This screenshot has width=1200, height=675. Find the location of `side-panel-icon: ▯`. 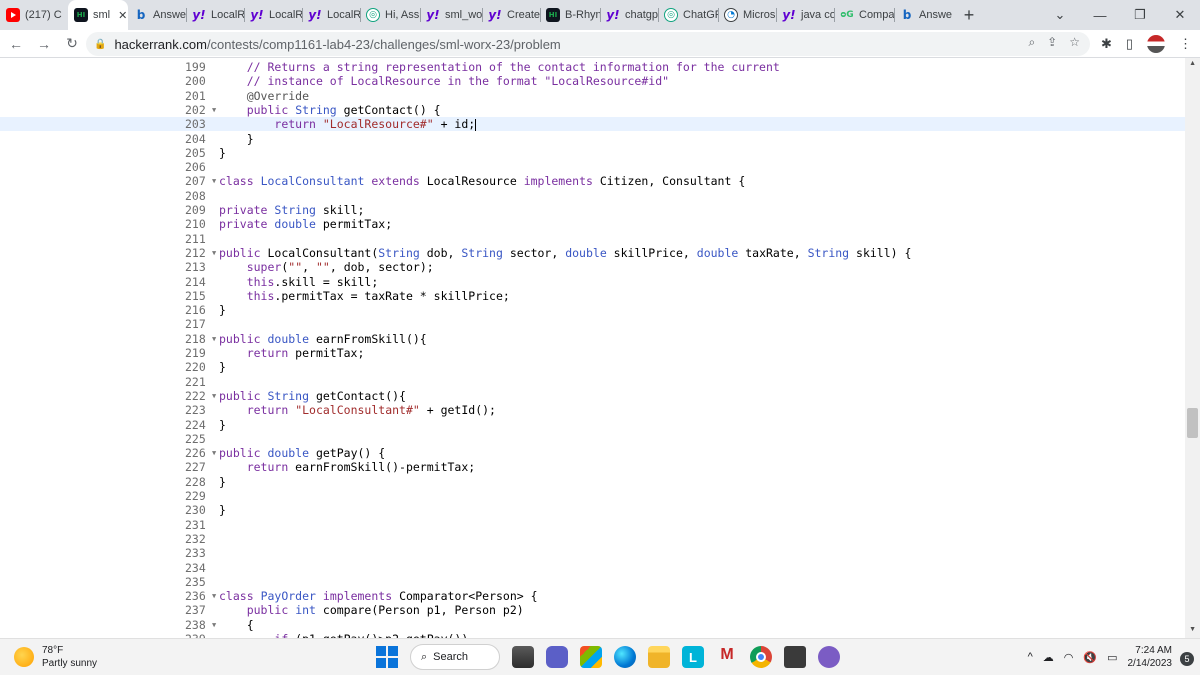

side-panel-icon: ▯ is located at coordinates (1129, 44).